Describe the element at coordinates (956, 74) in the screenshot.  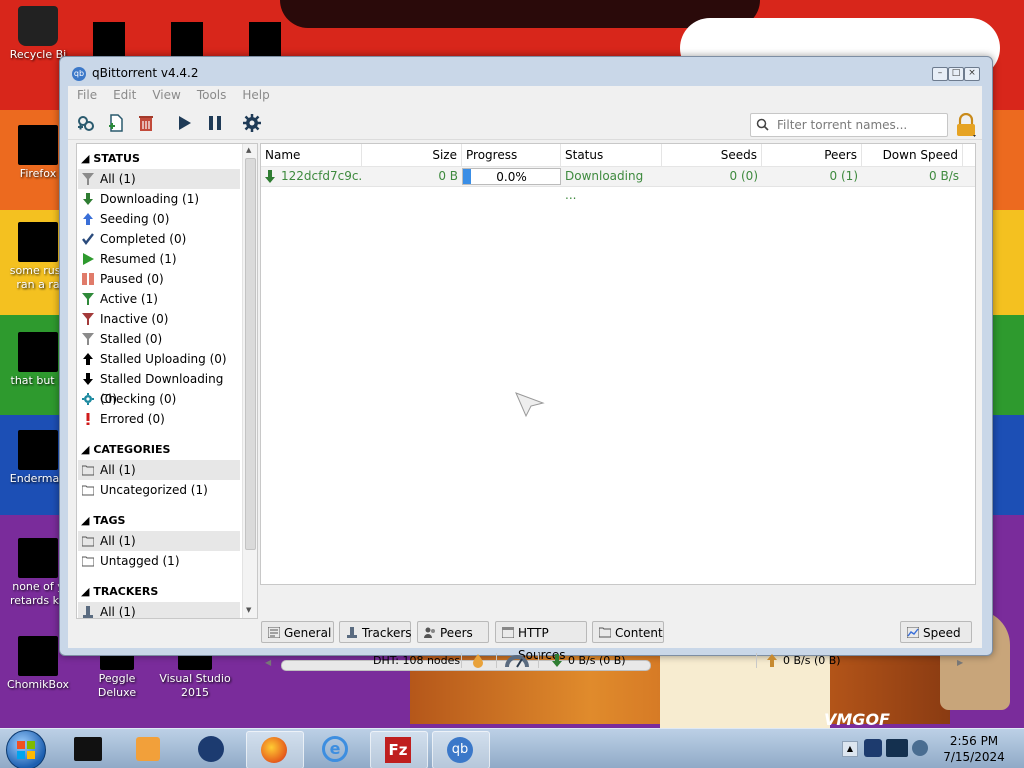
I see `maximize-button: □` at that location.